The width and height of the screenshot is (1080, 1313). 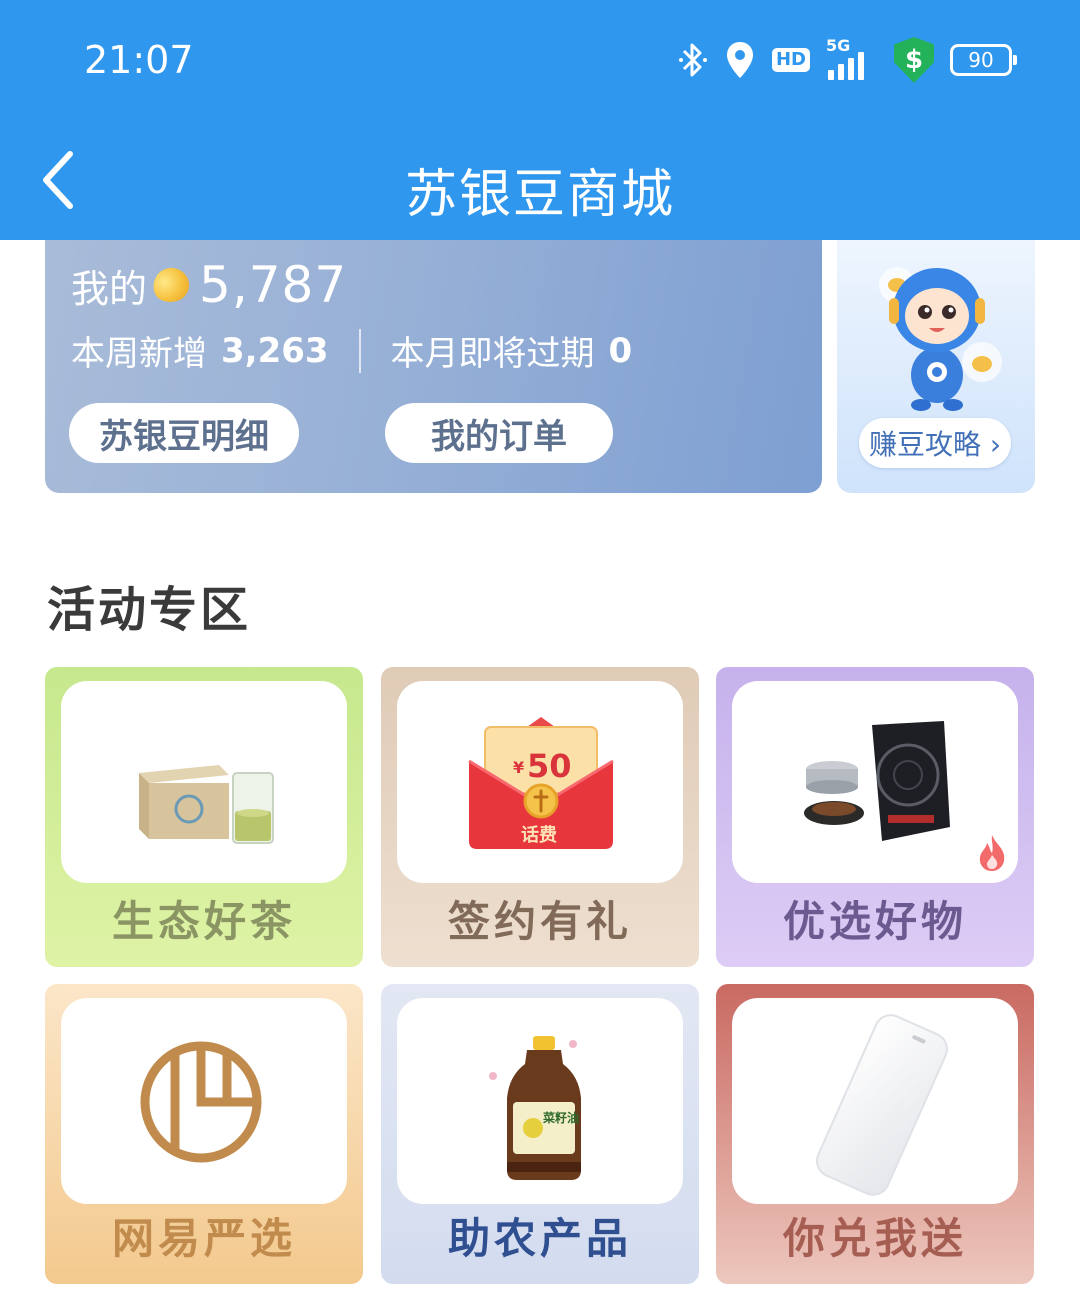 I want to click on bean-total-row: 我的 5,787, so click(x=209, y=285).